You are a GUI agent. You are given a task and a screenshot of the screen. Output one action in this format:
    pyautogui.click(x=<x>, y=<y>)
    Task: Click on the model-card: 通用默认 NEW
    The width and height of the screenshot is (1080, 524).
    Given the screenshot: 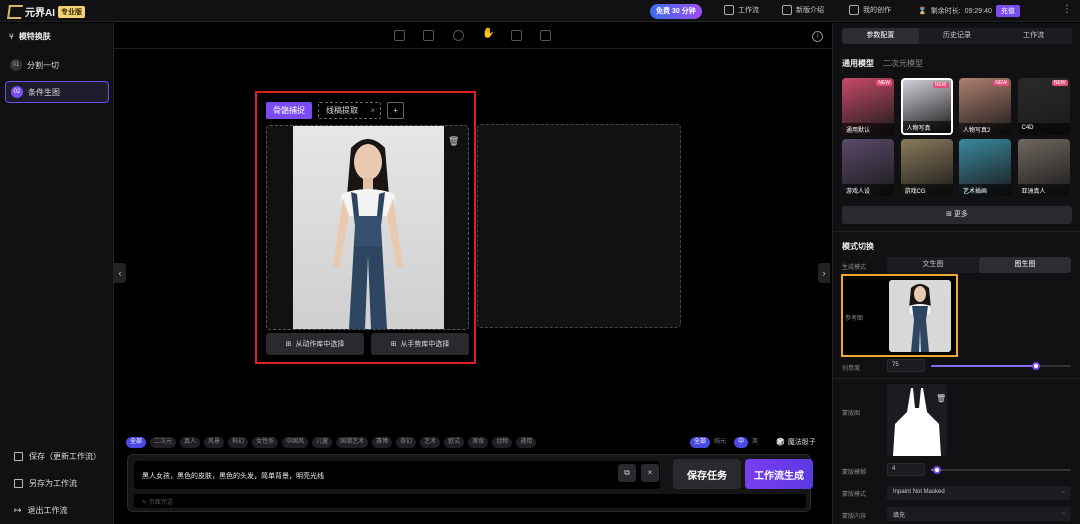 What is the action you would take?
    pyautogui.click(x=868, y=106)
    